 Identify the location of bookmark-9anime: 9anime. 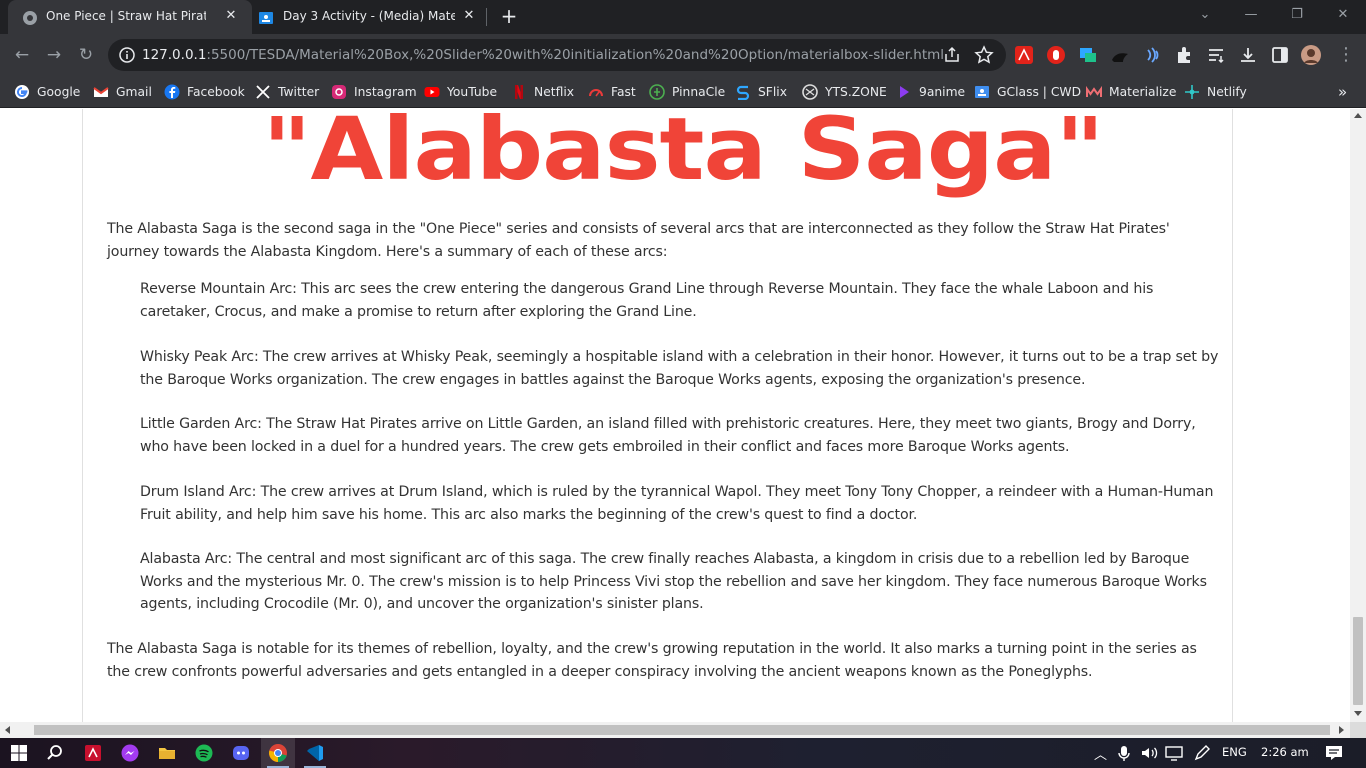
(930, 92).